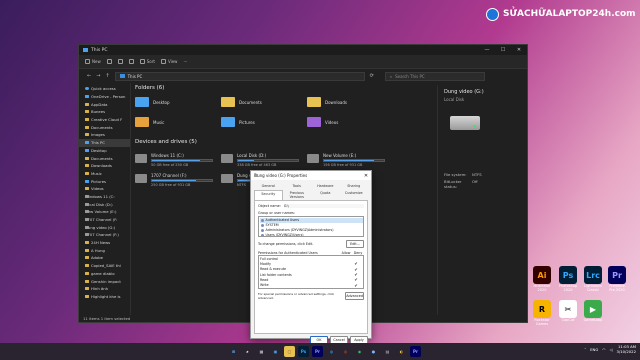 The height and width of the screenshot is (360, 640). I want to click on sidebar-item: OneDrive - Person, so click(104, 97).